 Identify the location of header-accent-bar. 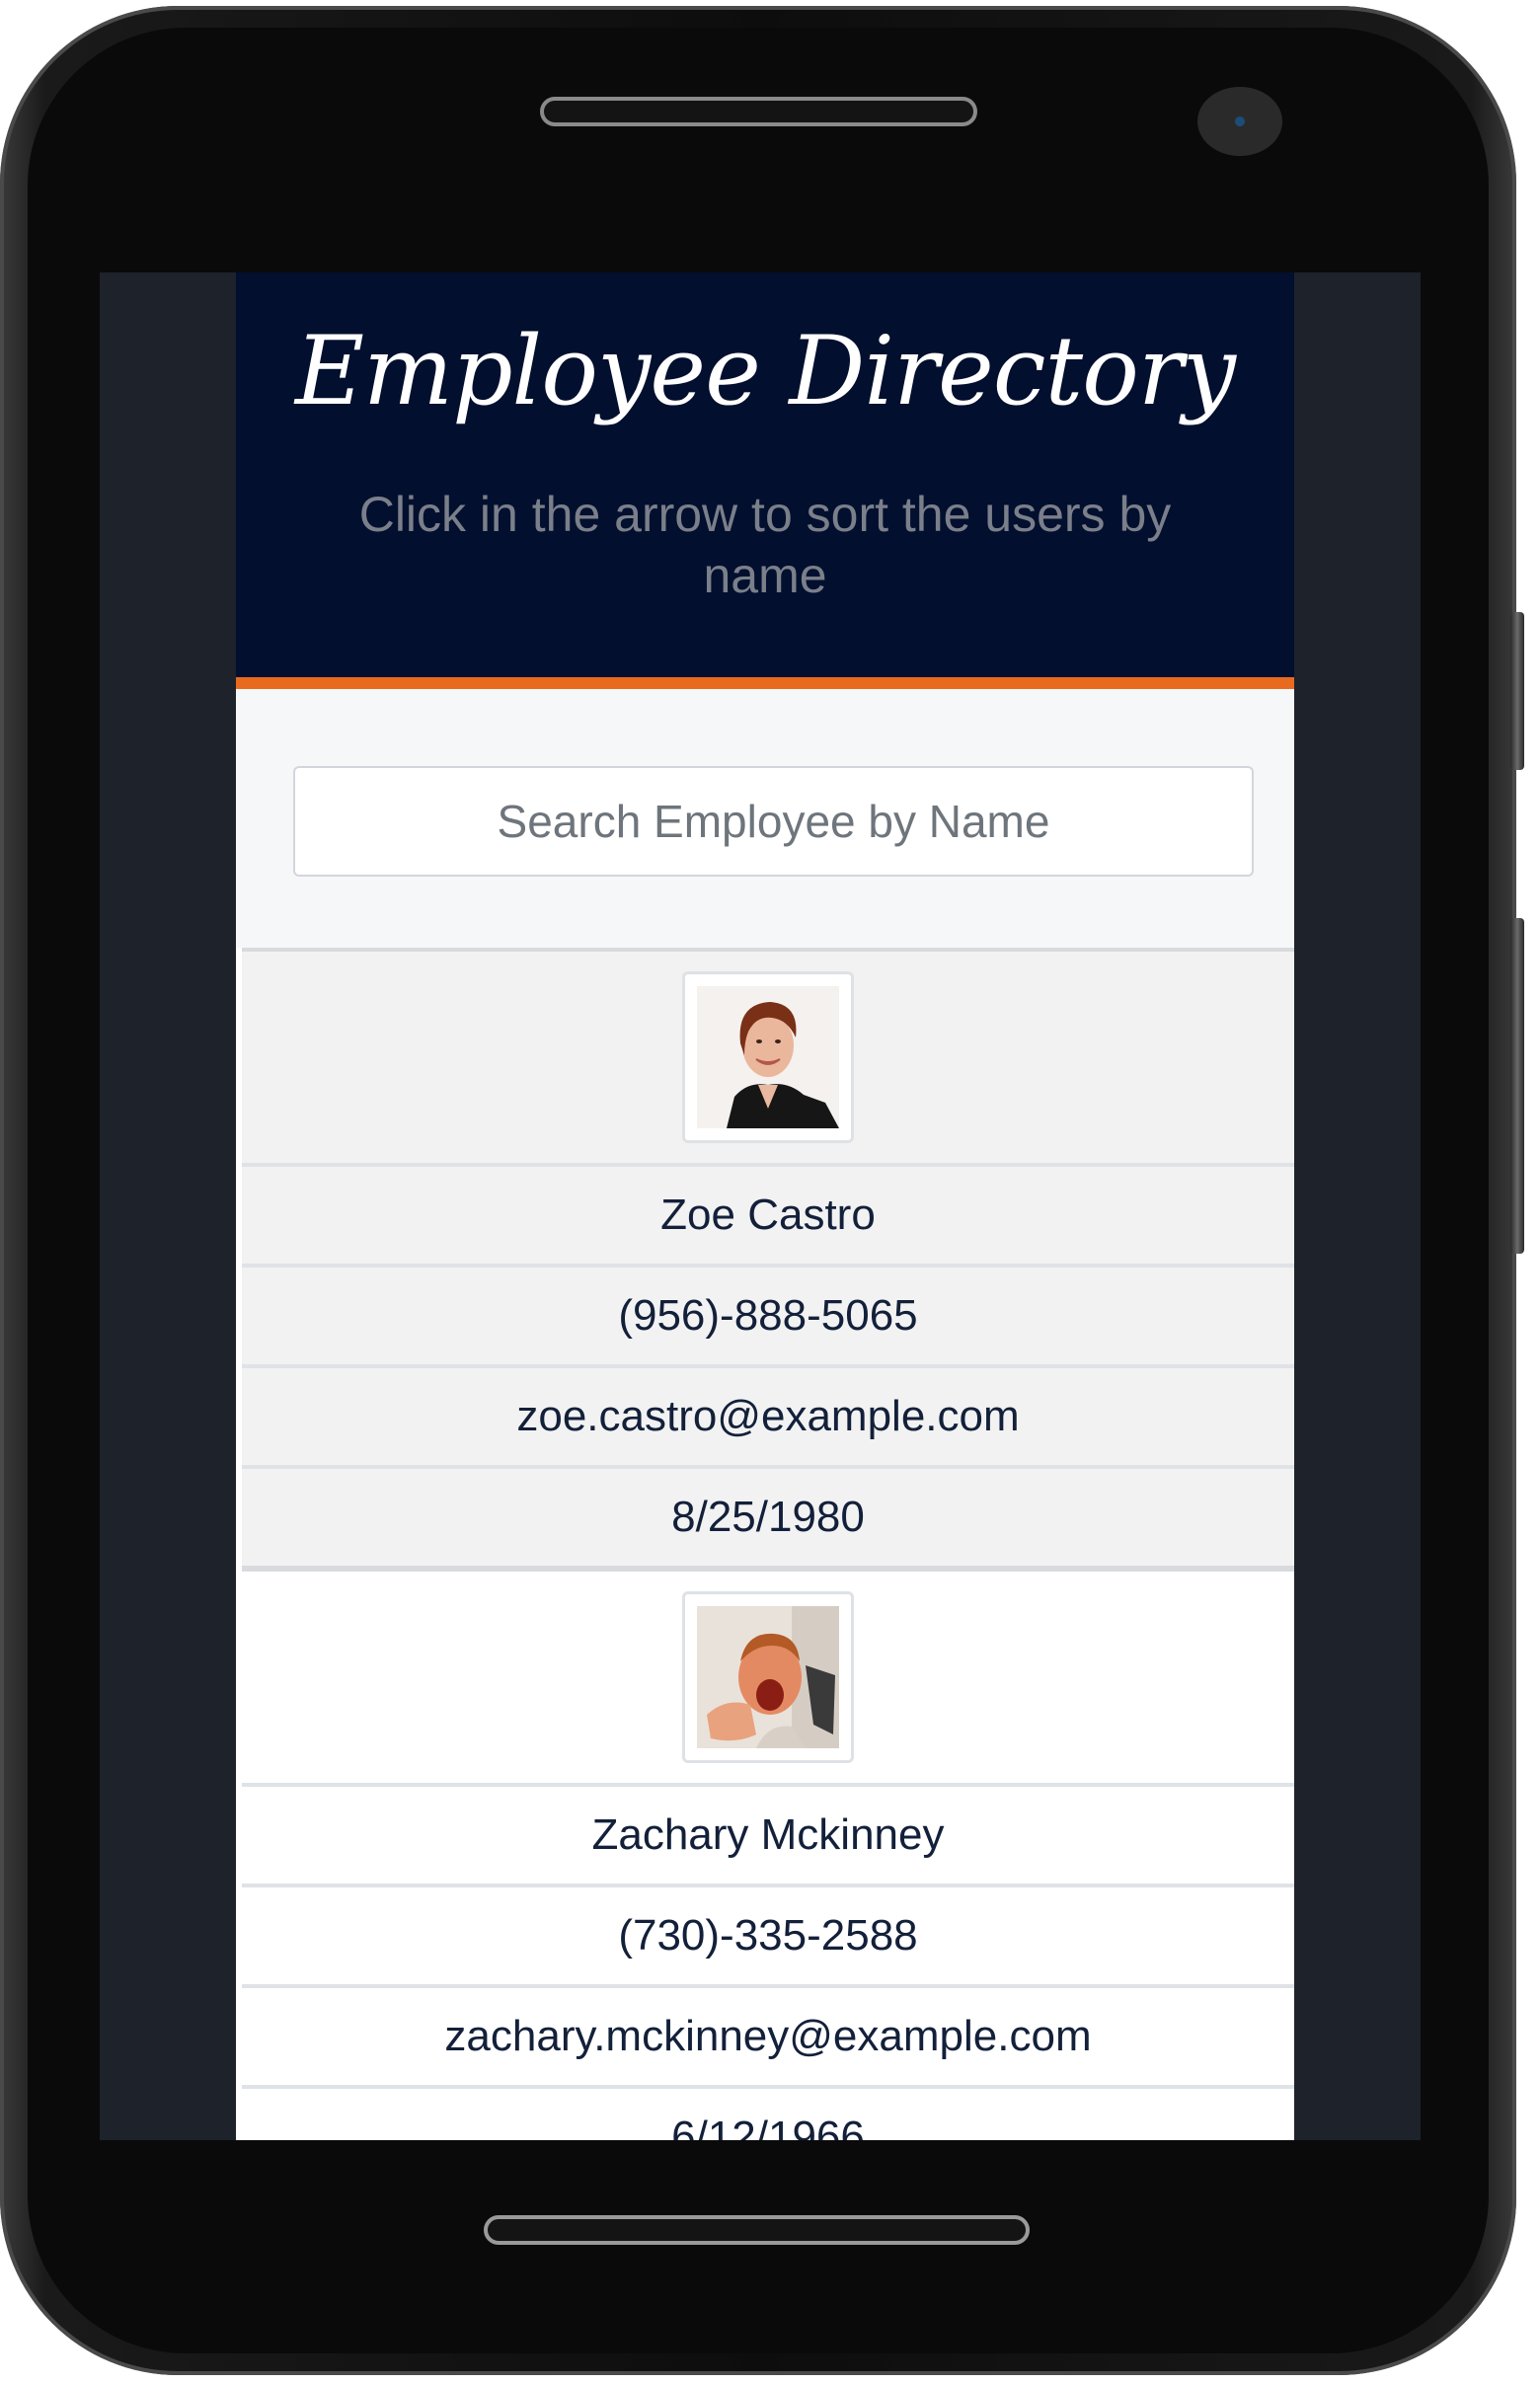
(765, 683).